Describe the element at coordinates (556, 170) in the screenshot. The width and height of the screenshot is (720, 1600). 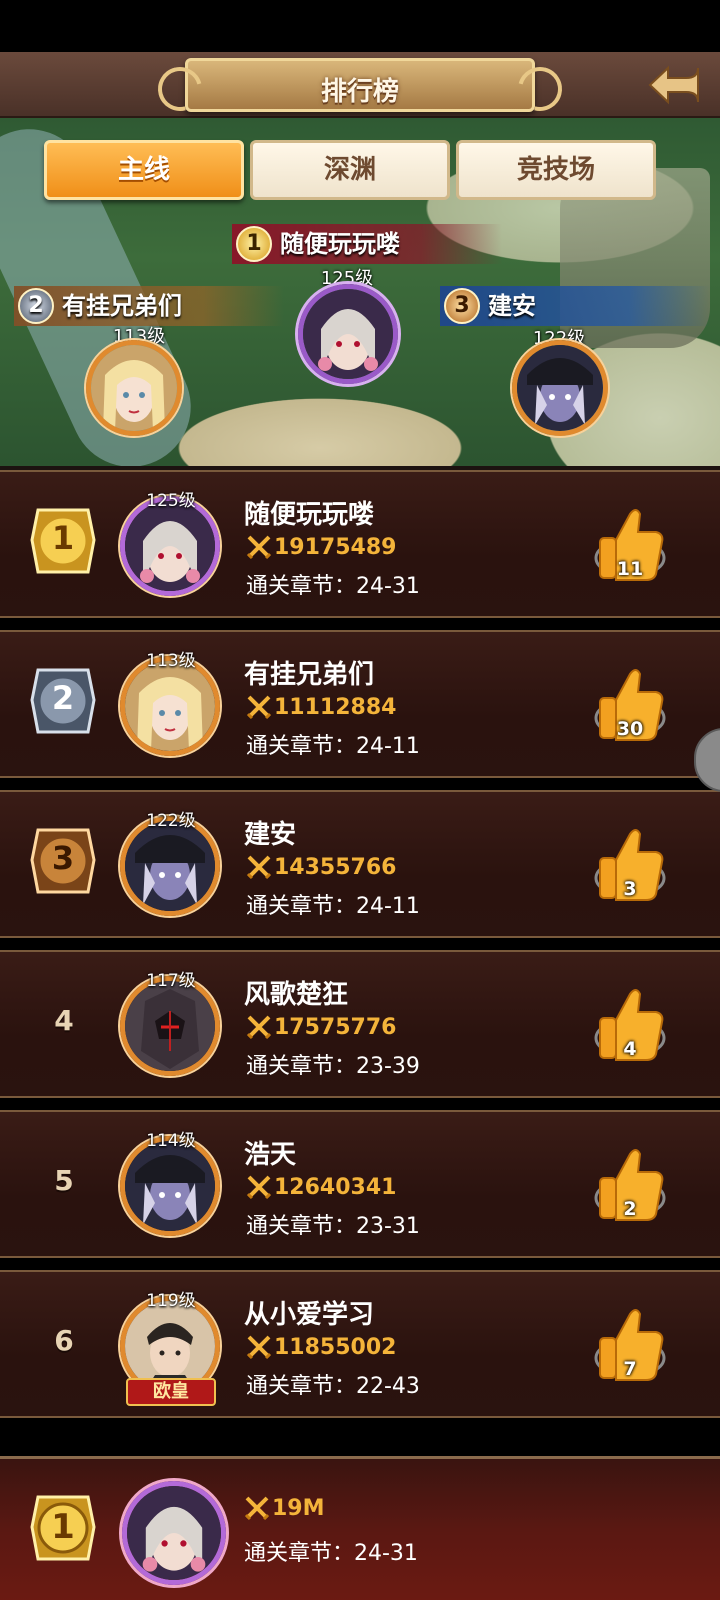
I see `tab-arena: 竞技场` at that location.